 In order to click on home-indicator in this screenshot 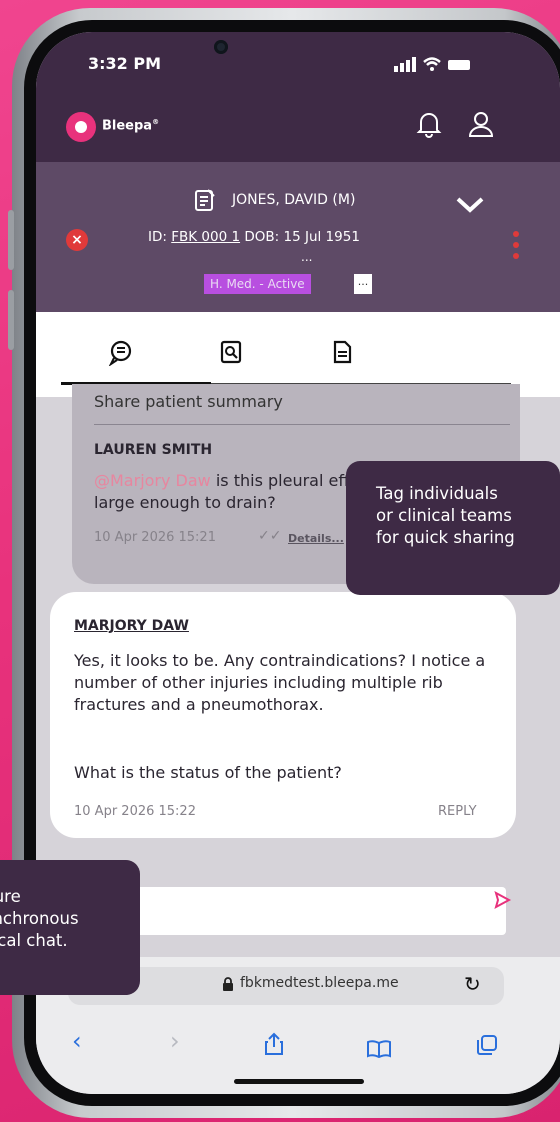, I will do `click(299, 1081)`.